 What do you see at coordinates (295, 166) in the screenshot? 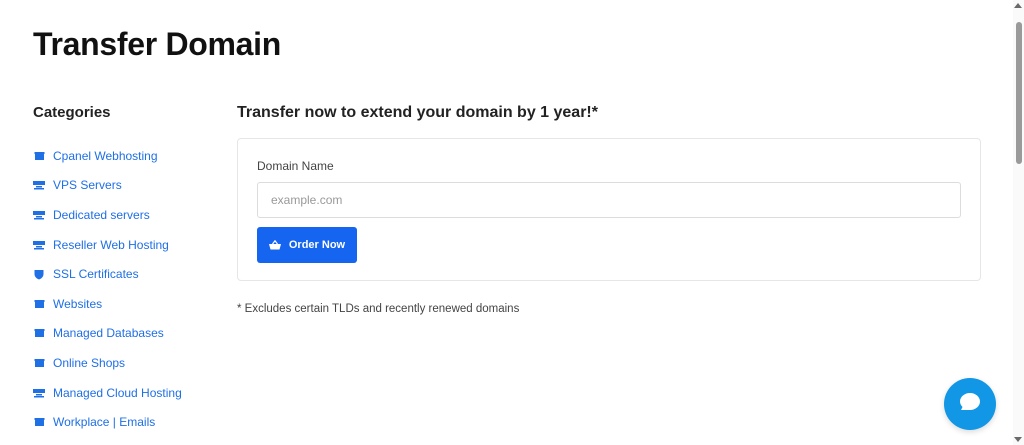
I see `domain-name-label: Domain Name` at bounding box center [295, 166].